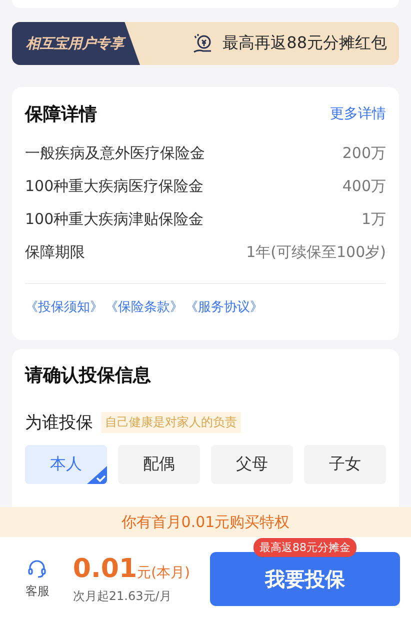 Image resolution: width=411 pixels, height=621 pixels. What do you see at coordinates (171, 422) in the screenshot?
I see `hint-tag: 自己健康是对家人的负责` at bounding box center [171, 422].